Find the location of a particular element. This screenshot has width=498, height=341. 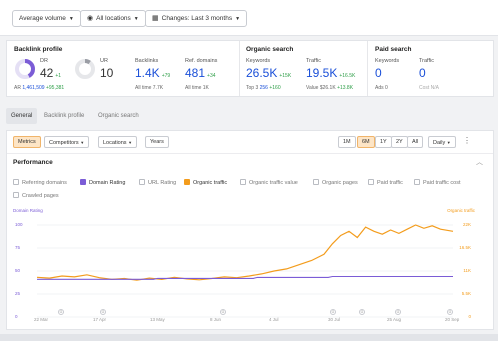

dr-value: 42 +1 is located at coordinates (50, 73).